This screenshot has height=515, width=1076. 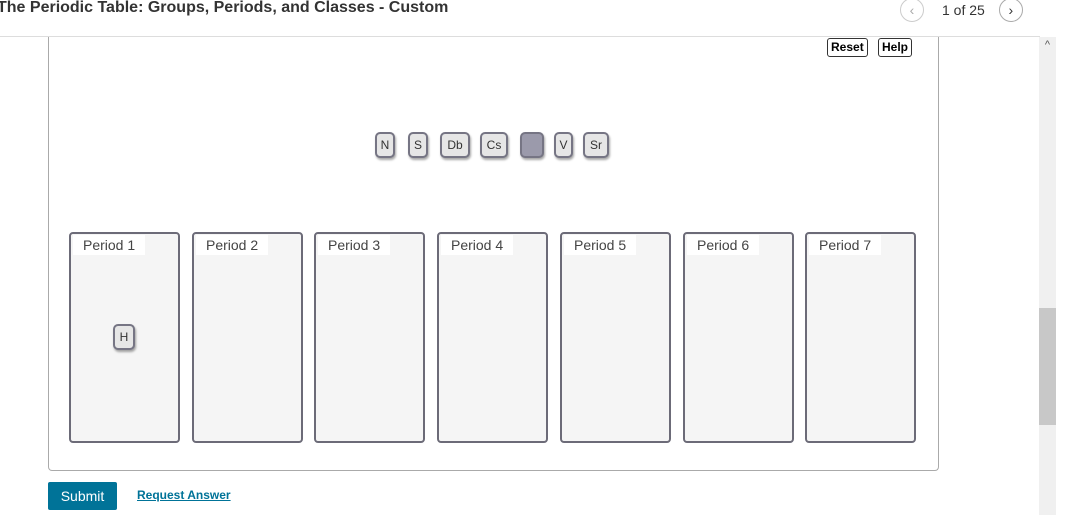 I want to click on next-button: ›, so click(x=1010, y=11).